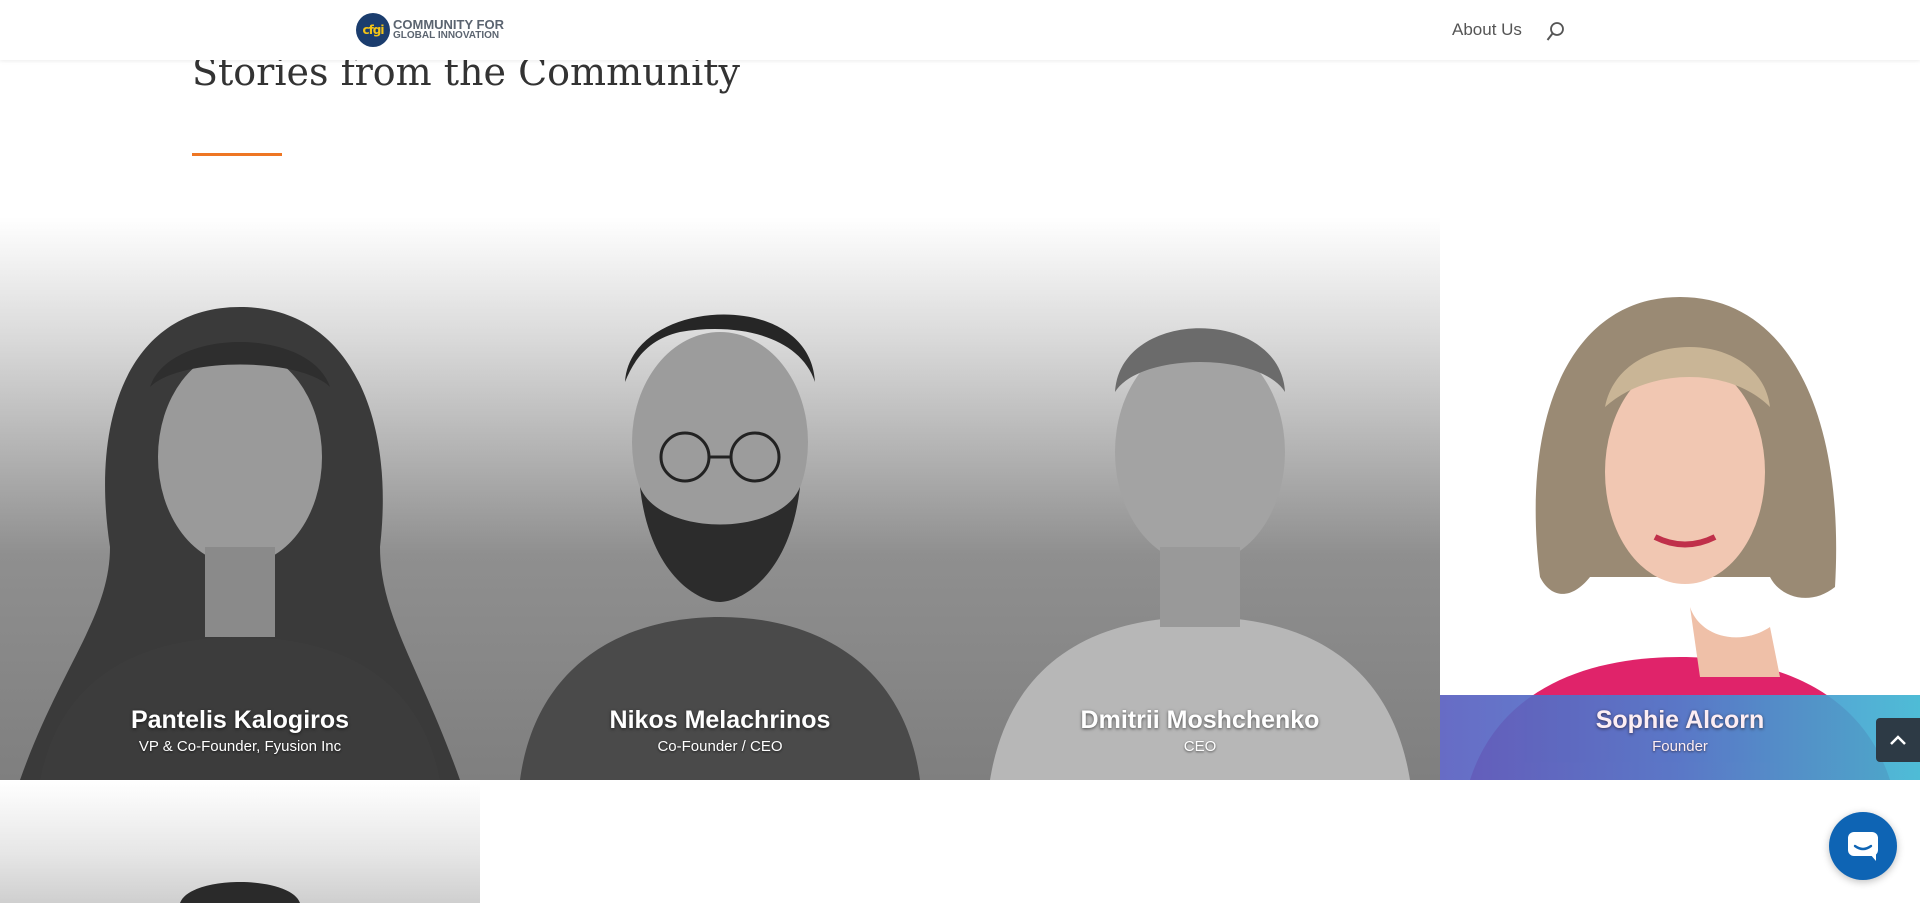 This screenshot has width=1920, height=903. I want to click on card-role: CEO, so click(1200, 746).